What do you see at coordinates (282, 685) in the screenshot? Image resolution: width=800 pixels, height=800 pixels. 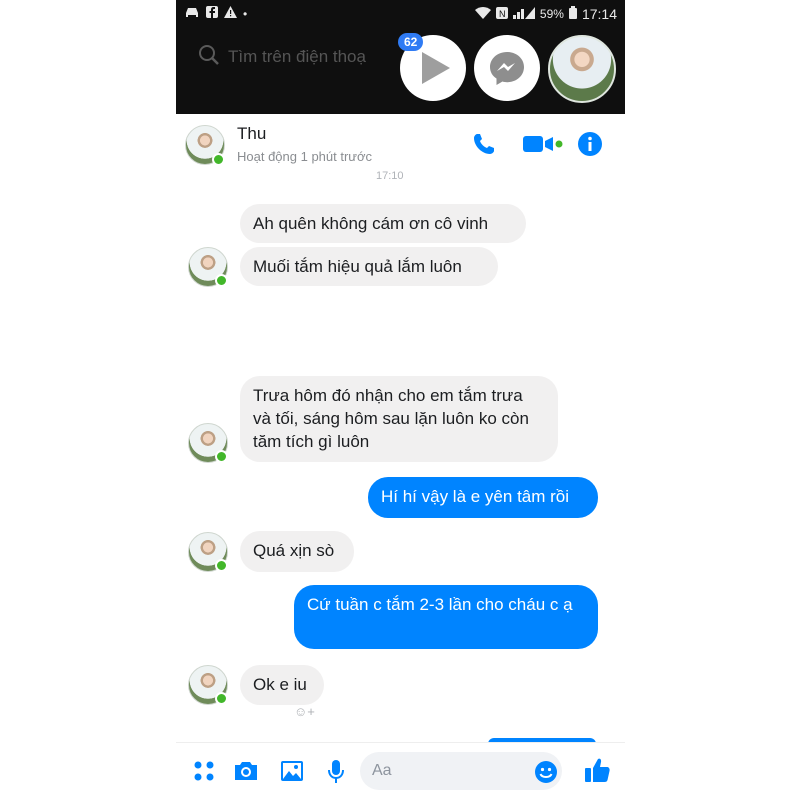 I see `message-bubble-incoming: Ok e iu` at bounding box center [282, 685].